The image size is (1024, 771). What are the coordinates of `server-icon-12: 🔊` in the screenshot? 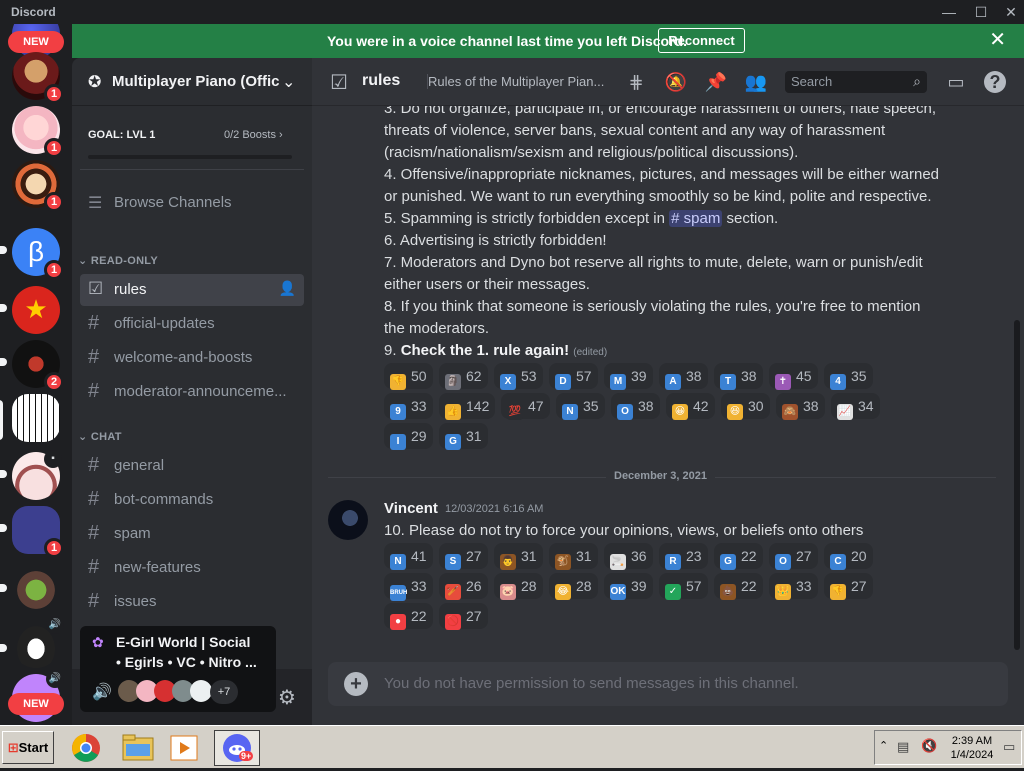 It's located at (38, 642).